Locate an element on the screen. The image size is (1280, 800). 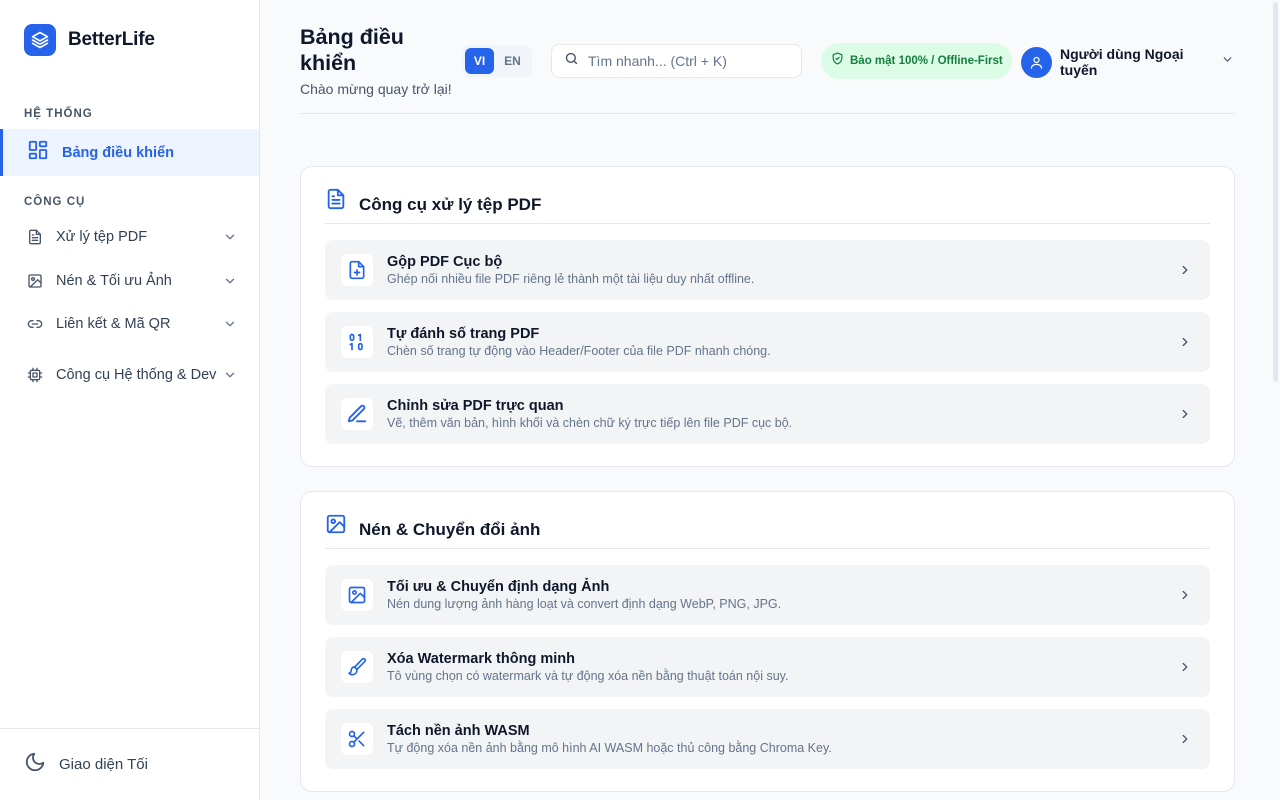
link-icon is located at coordinates (35, 324).